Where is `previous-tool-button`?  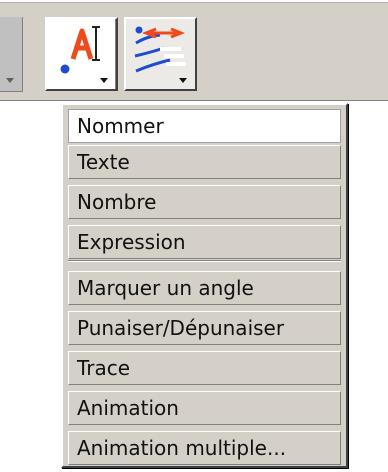
previous-tool-button is located at coordinates (11, 54).